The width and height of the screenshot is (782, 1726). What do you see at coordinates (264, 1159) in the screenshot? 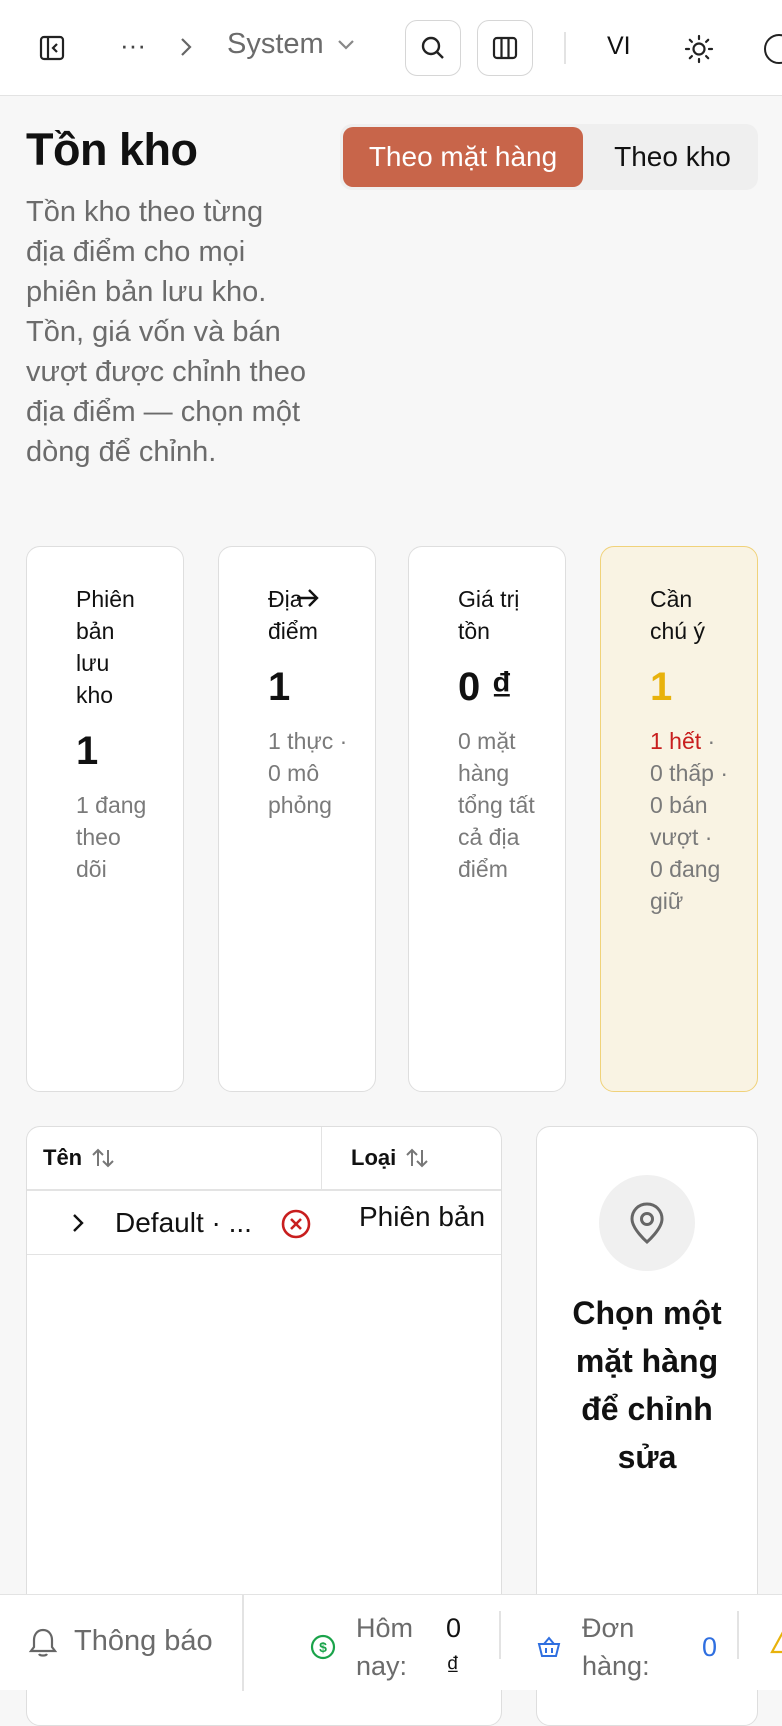
I see `table-header: Tên Loại` at bounding box center [264, 1159].